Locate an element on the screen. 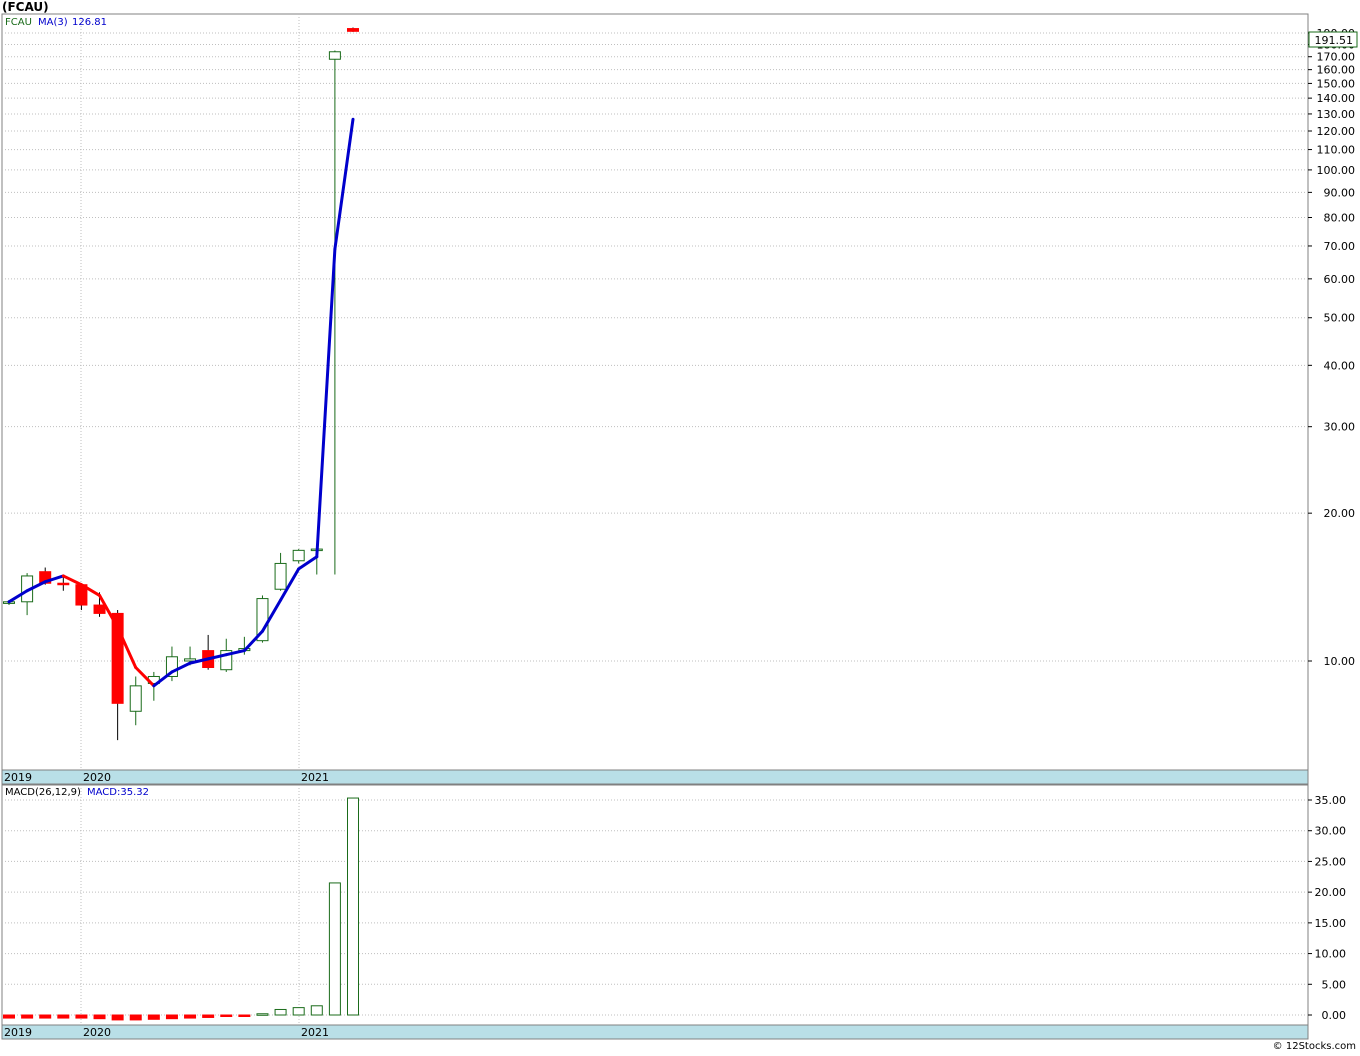  price-tick-label: 80.00 is located at coordinates (1340, 217).